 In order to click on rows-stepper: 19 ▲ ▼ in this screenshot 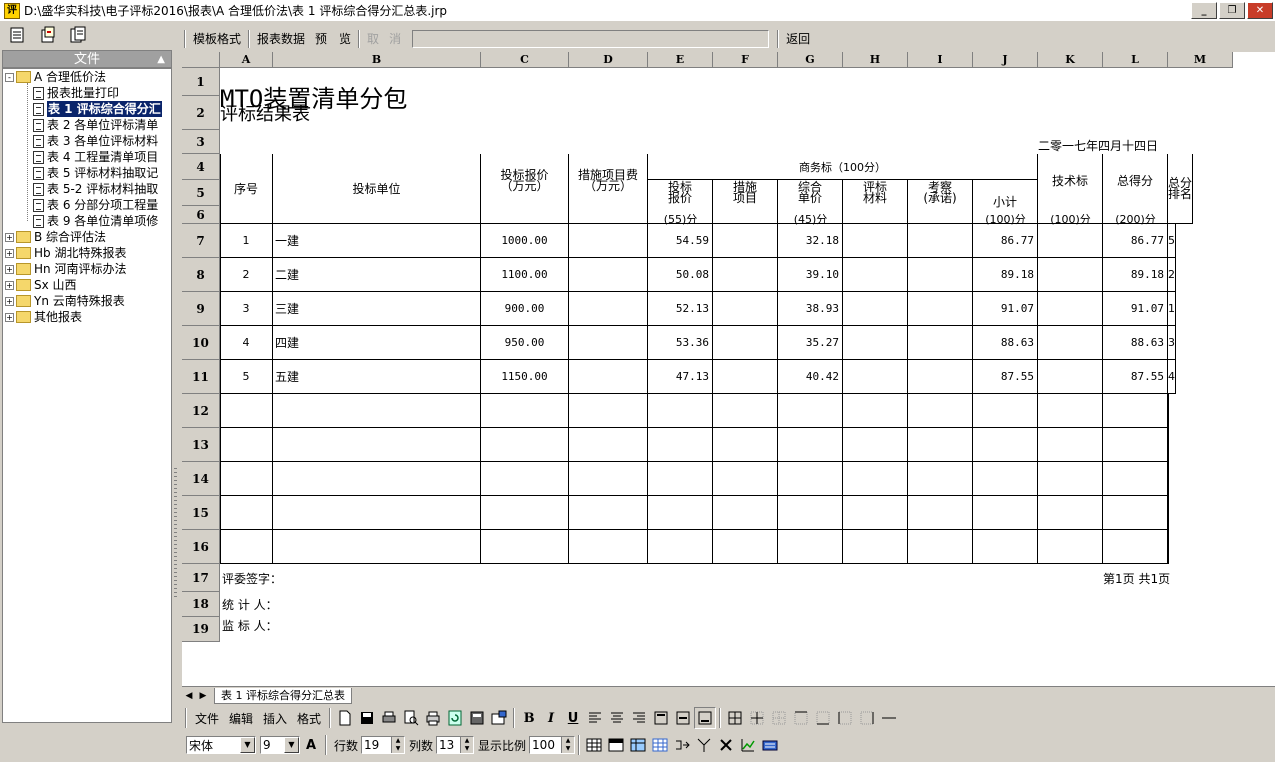, I will do `click(383, 745)`.